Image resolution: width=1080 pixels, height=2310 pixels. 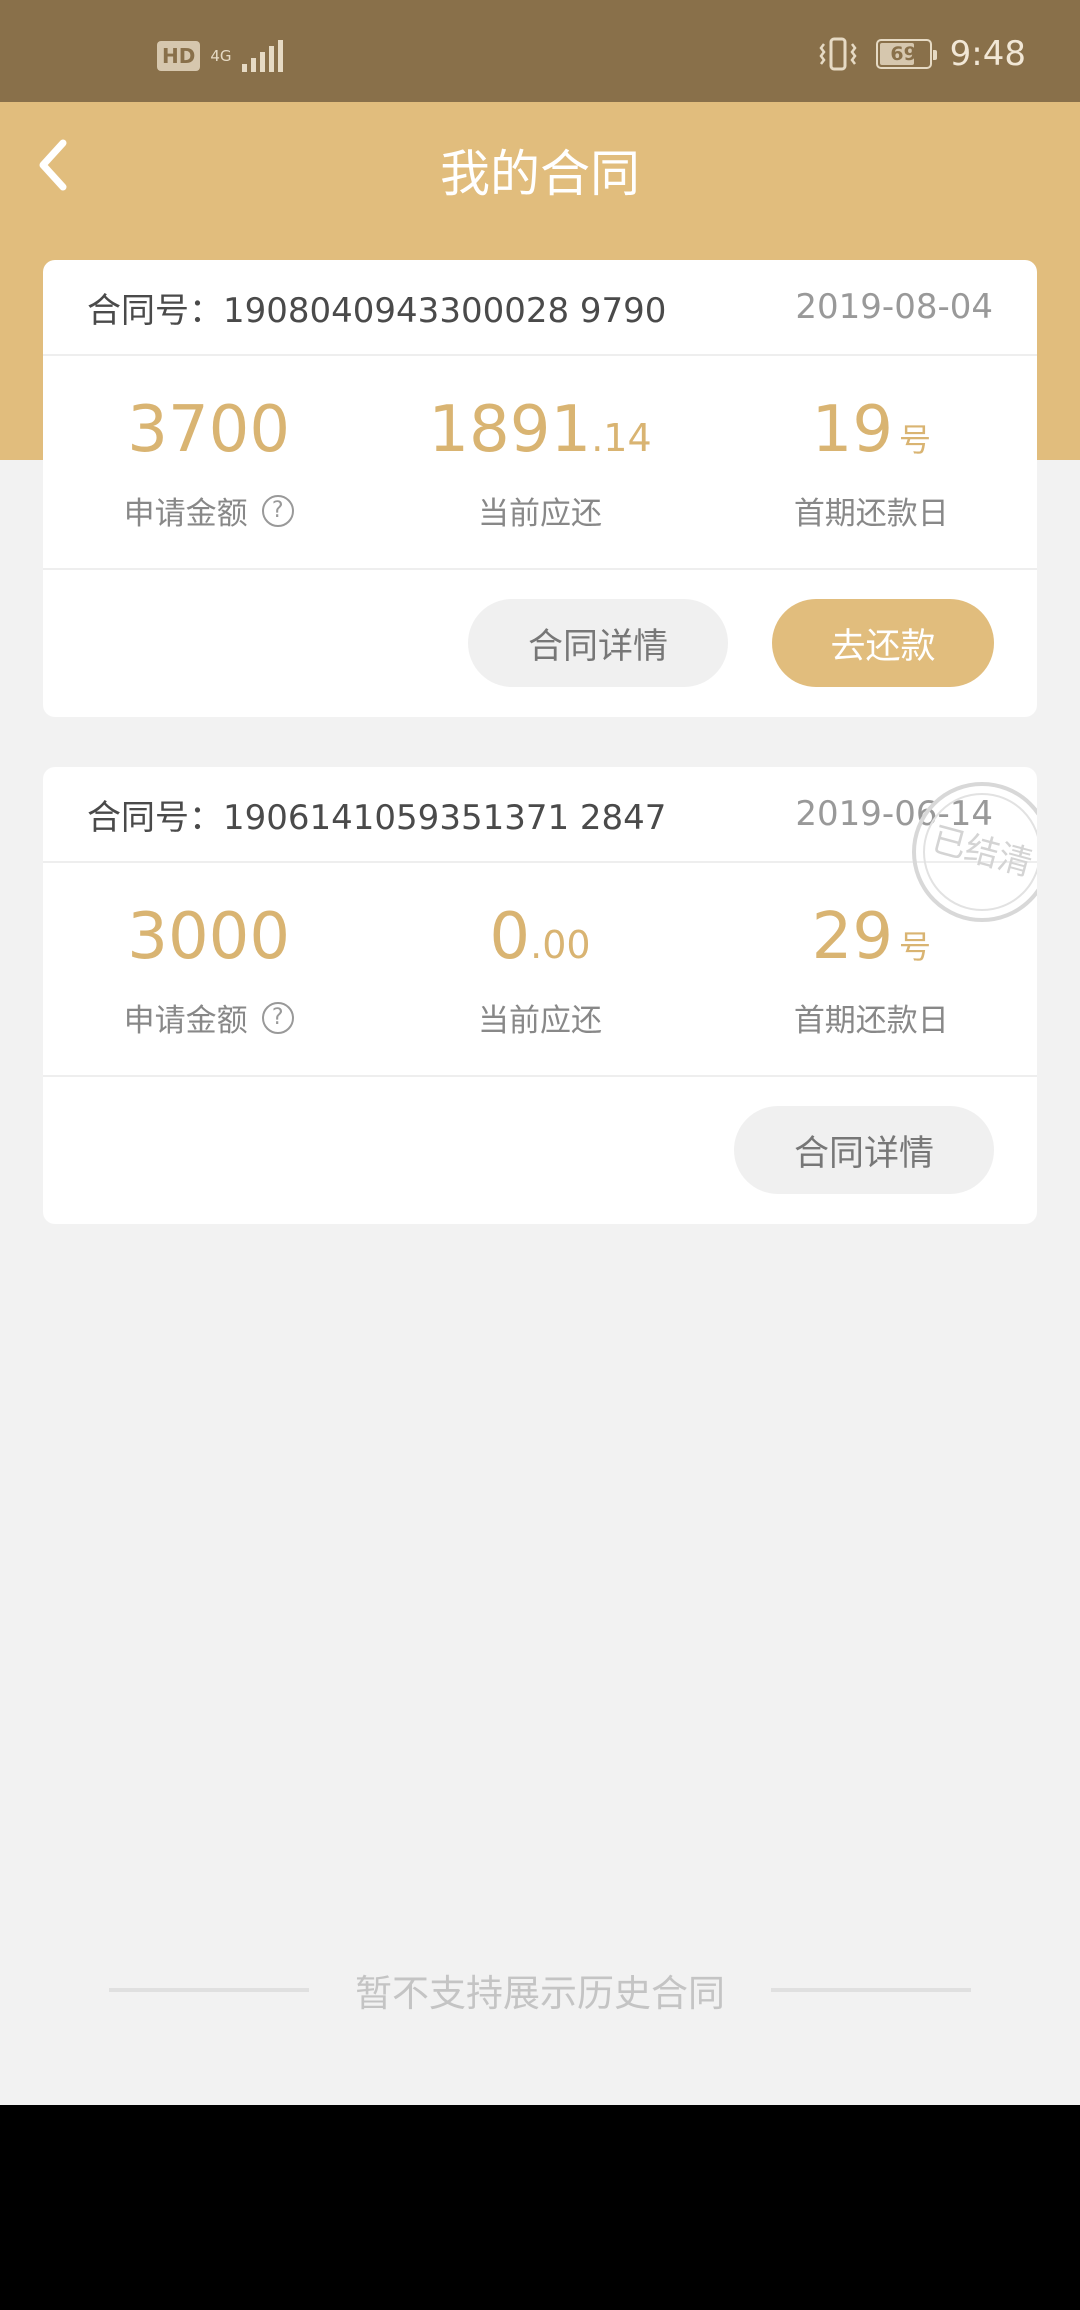 I want to click on network-type: 4G, so click(x=221, y=56).